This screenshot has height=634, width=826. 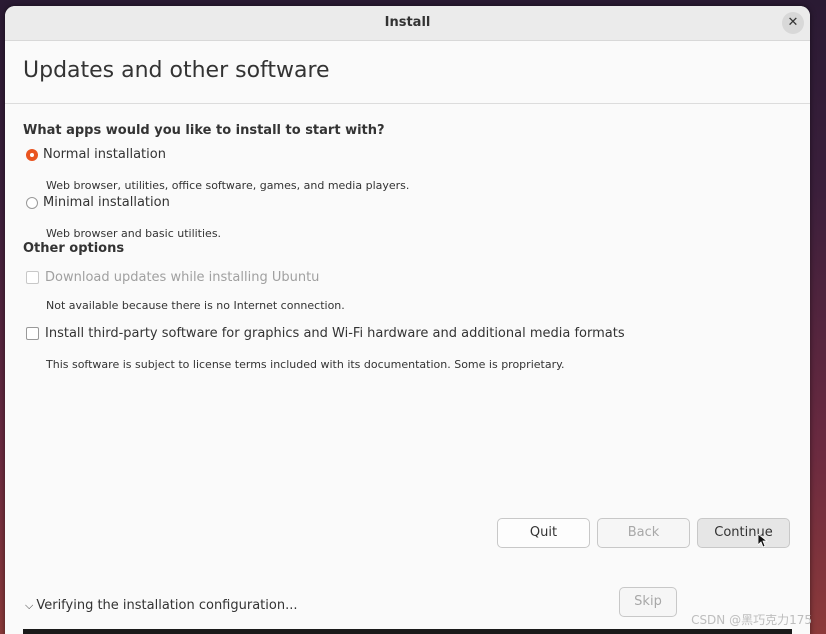 I want to click on radio-unchecked-icon, so click(x=32, y=202).